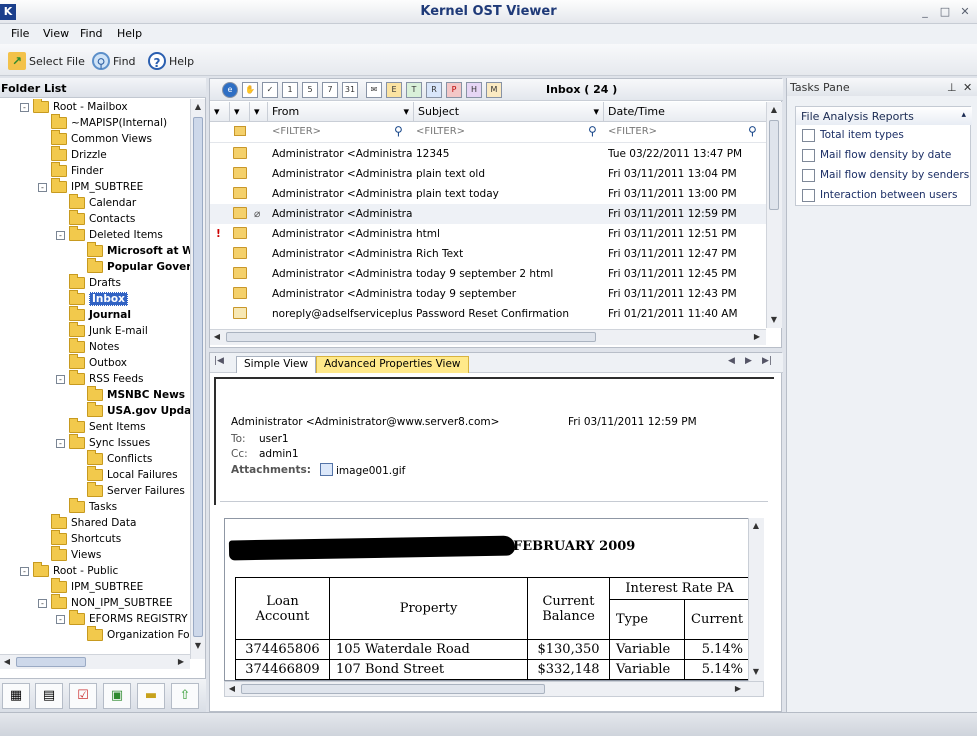 This screenshot has height=736, width=977. What do you see at coordinates (132, 250) in the screenshot?
I see `tree-item: Microsoft at W` at bounding box center [132, 250].